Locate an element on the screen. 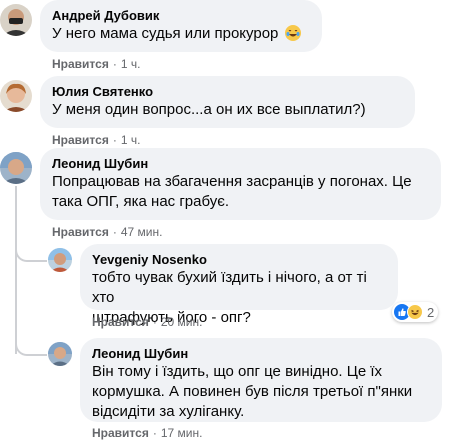 The height and width of the screenshot is (444, 459). comment-text-content: У него мама судья или прокурор is located at coordinates (165, 33).